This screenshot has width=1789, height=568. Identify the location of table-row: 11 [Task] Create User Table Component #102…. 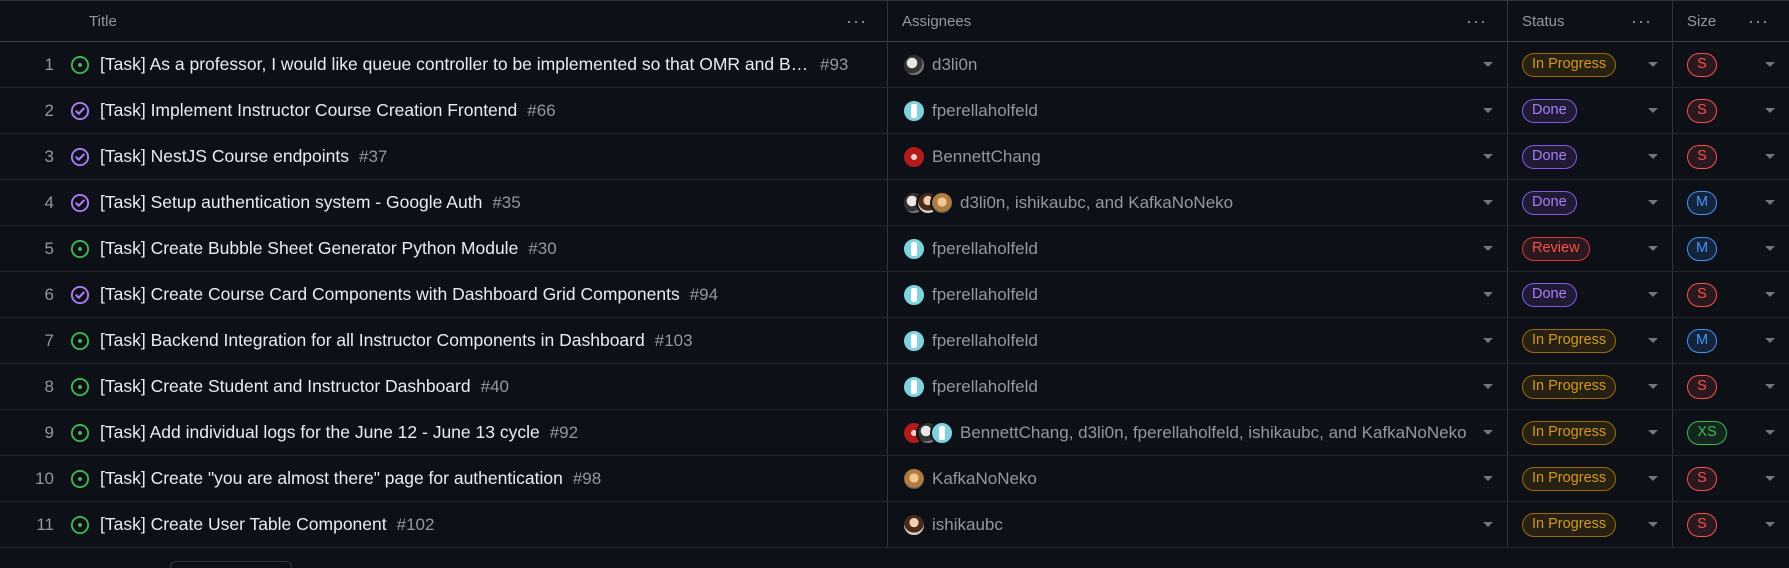
(894, 525).